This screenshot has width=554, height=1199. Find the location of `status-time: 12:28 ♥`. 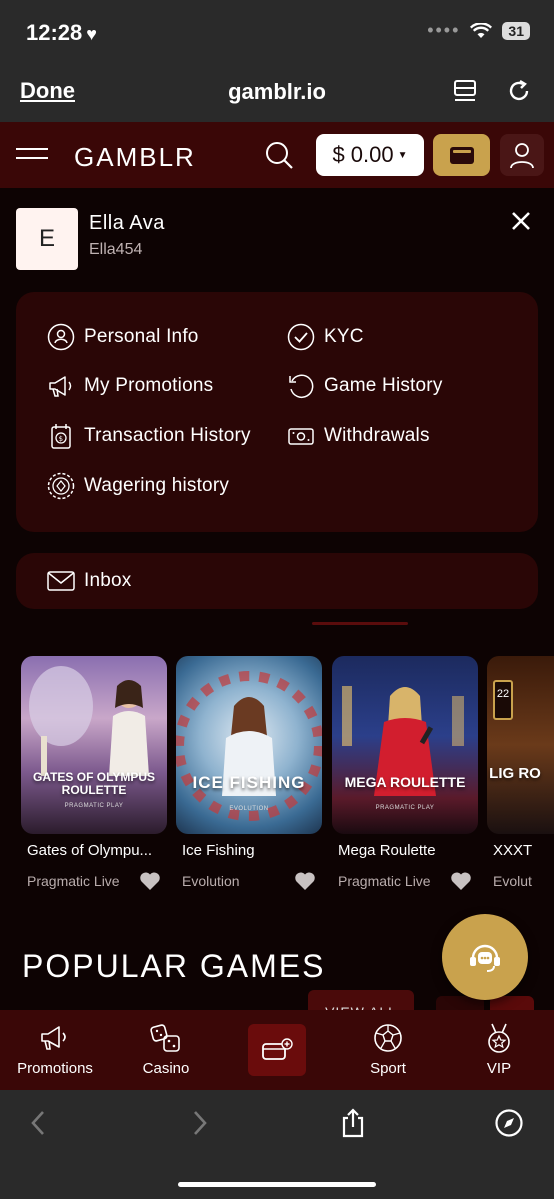

status-time: 12:28 ♥ is located at coordinates (61, 32).